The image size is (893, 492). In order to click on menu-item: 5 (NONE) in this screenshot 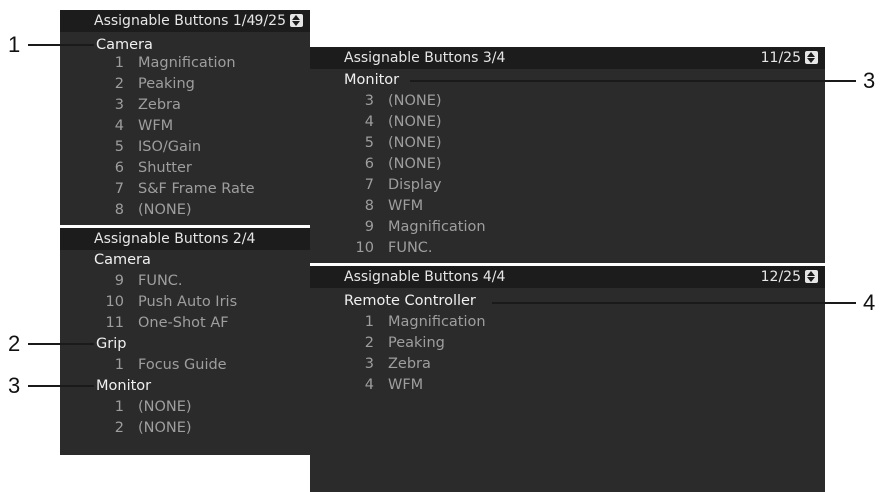, I will do `click(403, 143)`.